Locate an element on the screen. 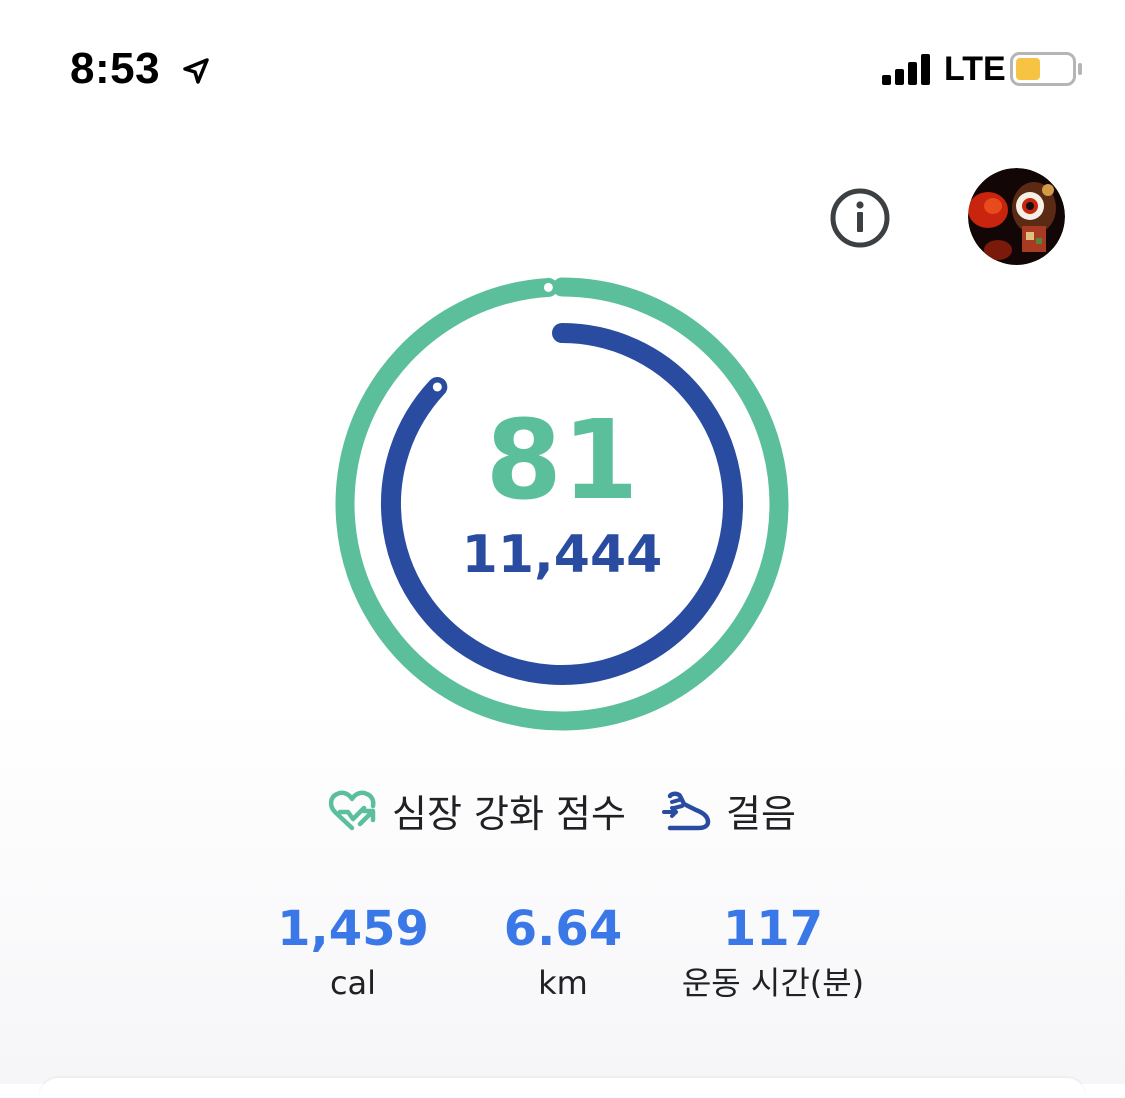 This screenshot has height=1098, width=1125. shoe-icon is located at coordinates (686, 811).